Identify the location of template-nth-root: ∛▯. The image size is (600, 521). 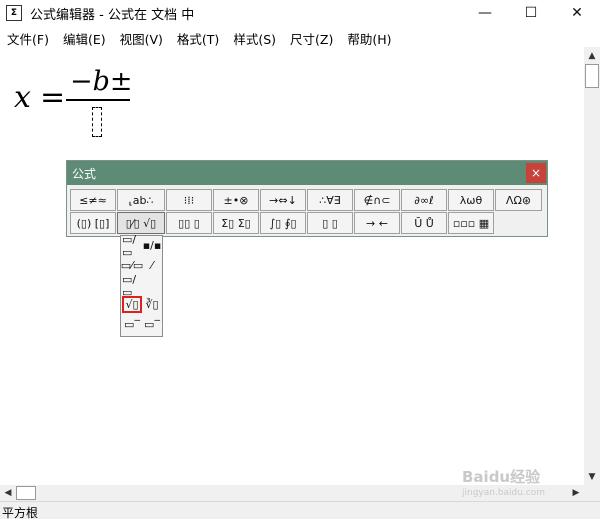
(152, 304).